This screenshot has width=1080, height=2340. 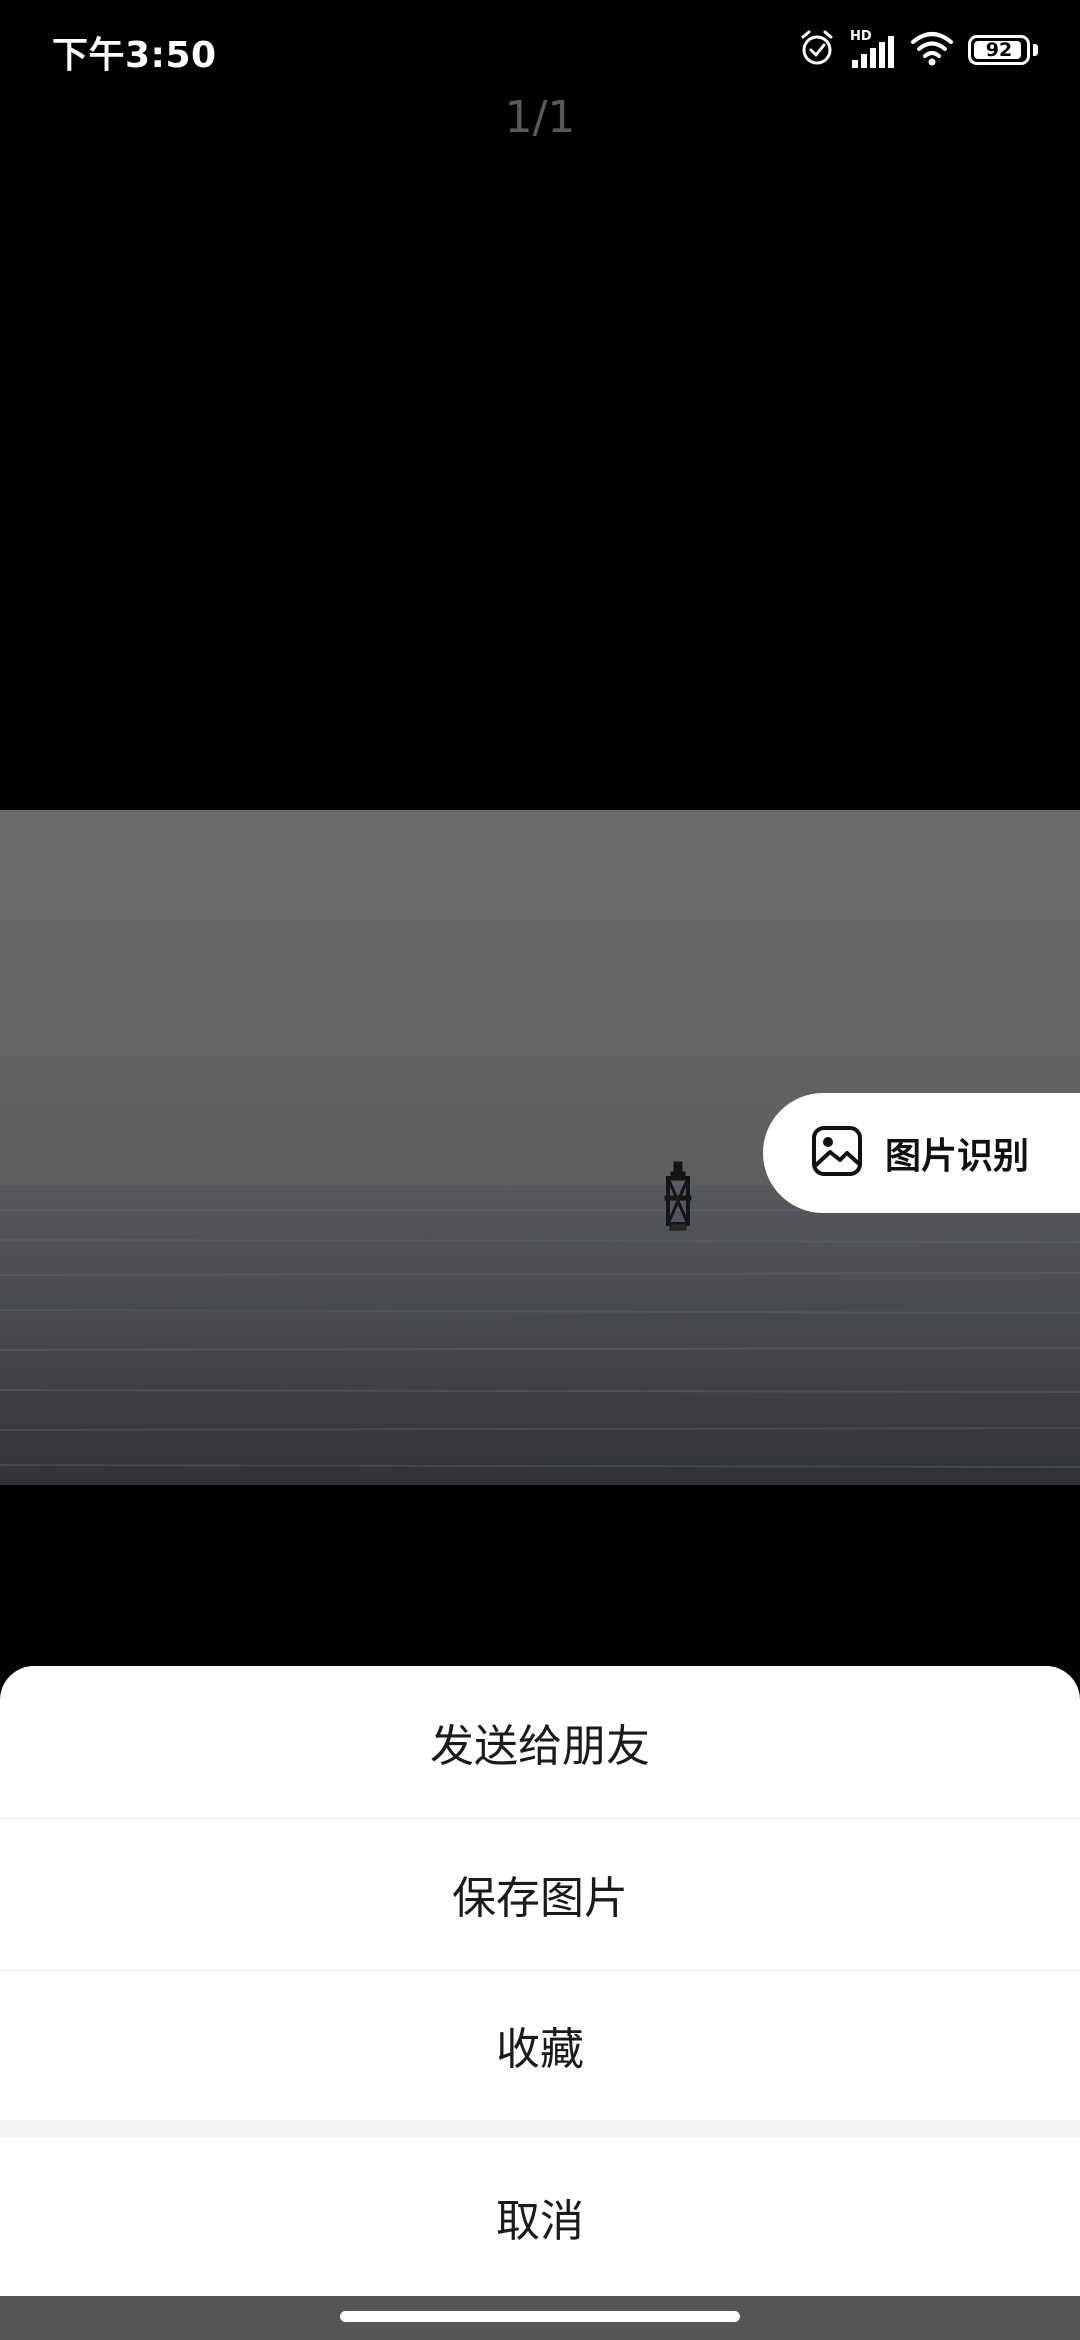 What do you see at coordinates (1035, 50) in the screenshot?
I see `battery-cap` at bounding box center [1035, 50].